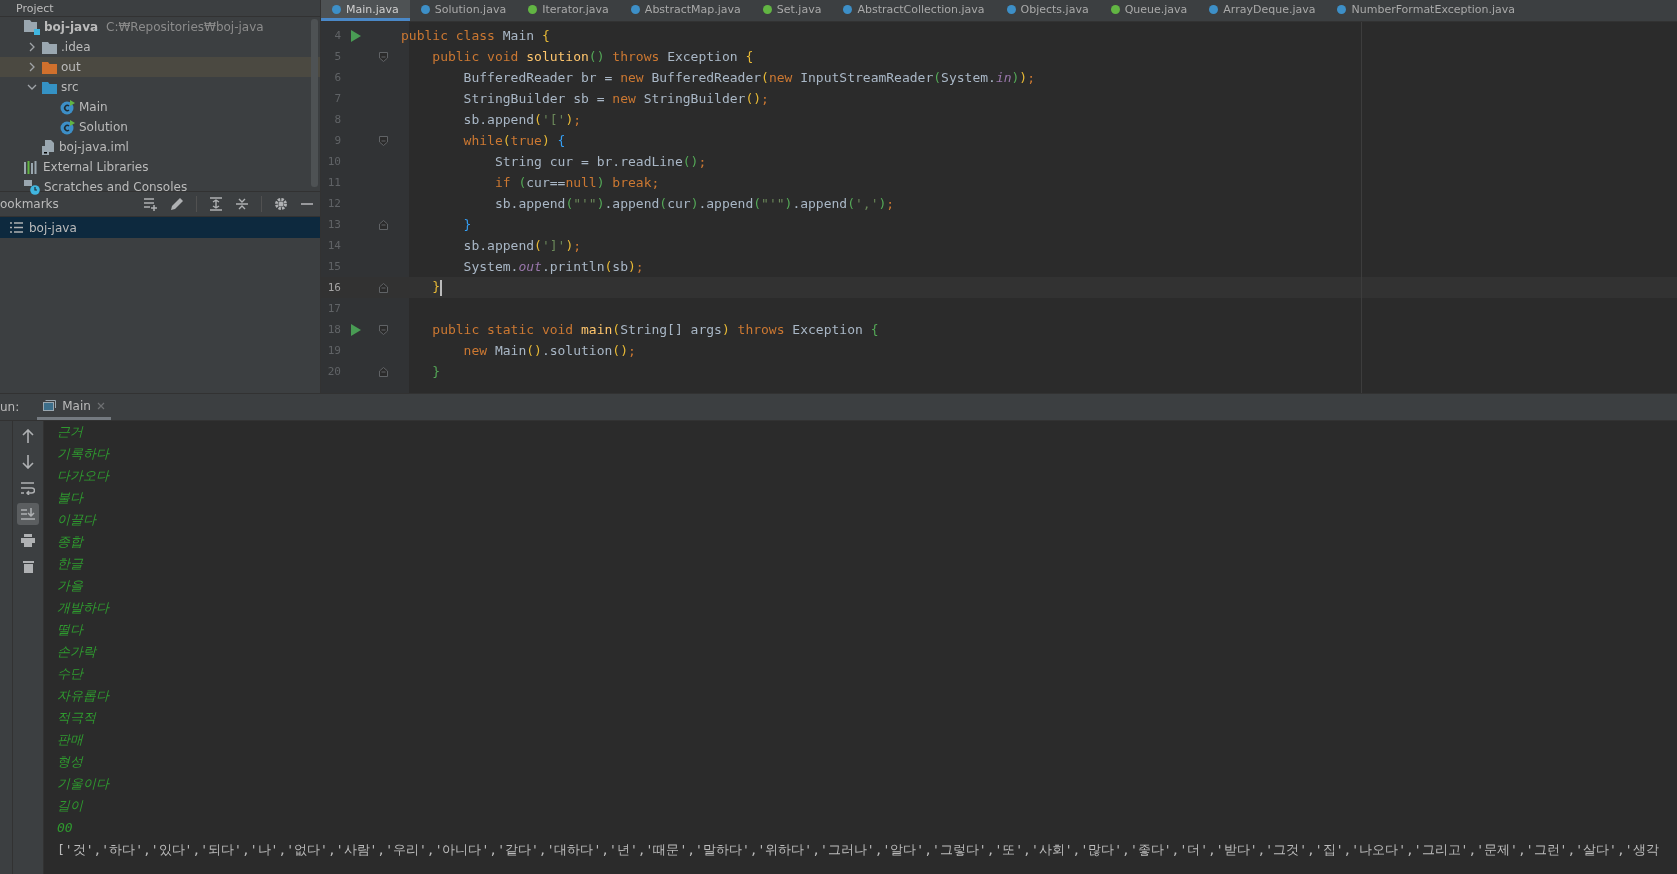 This screenshot has width=1677, height=874. Describe the element at coordinates (522, 245) in the screenshot. I see `code-line: sb.append(']');` at that location.